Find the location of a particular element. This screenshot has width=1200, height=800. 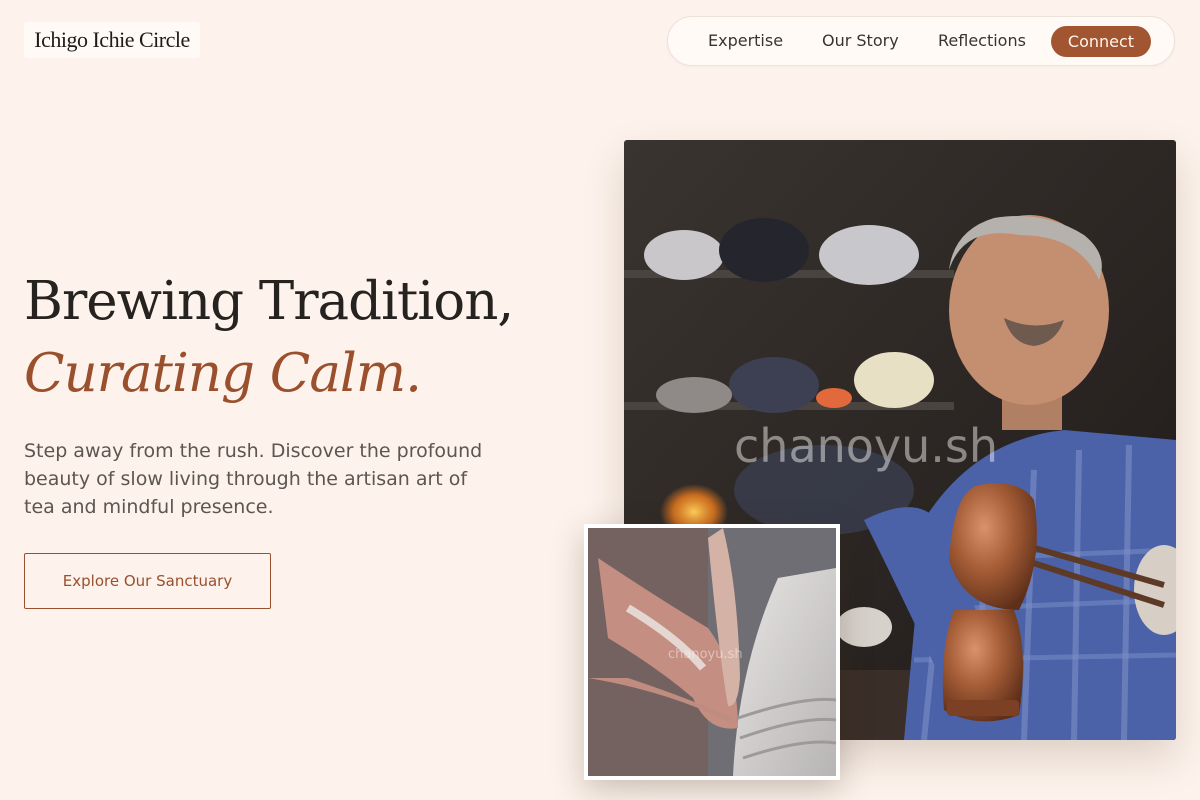

nav-link-expertise: Expertise is located at coordinates (745, 41).